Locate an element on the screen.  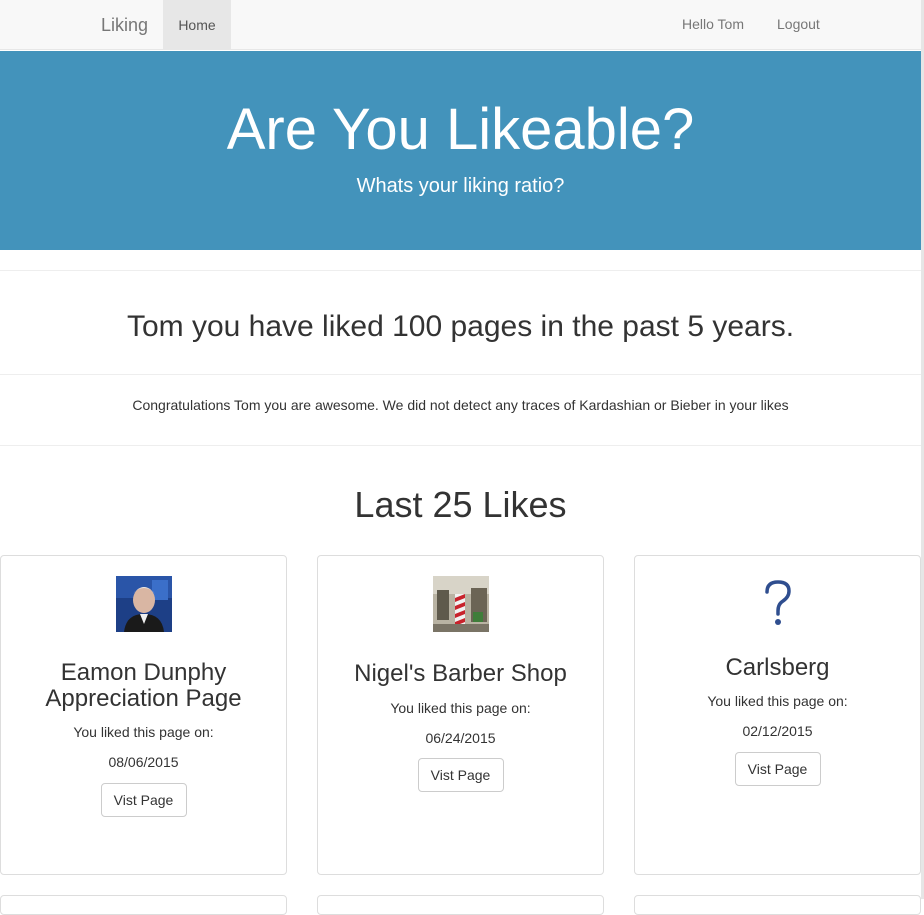
page-thumbnail-barber is located at coordinates (460, 604).